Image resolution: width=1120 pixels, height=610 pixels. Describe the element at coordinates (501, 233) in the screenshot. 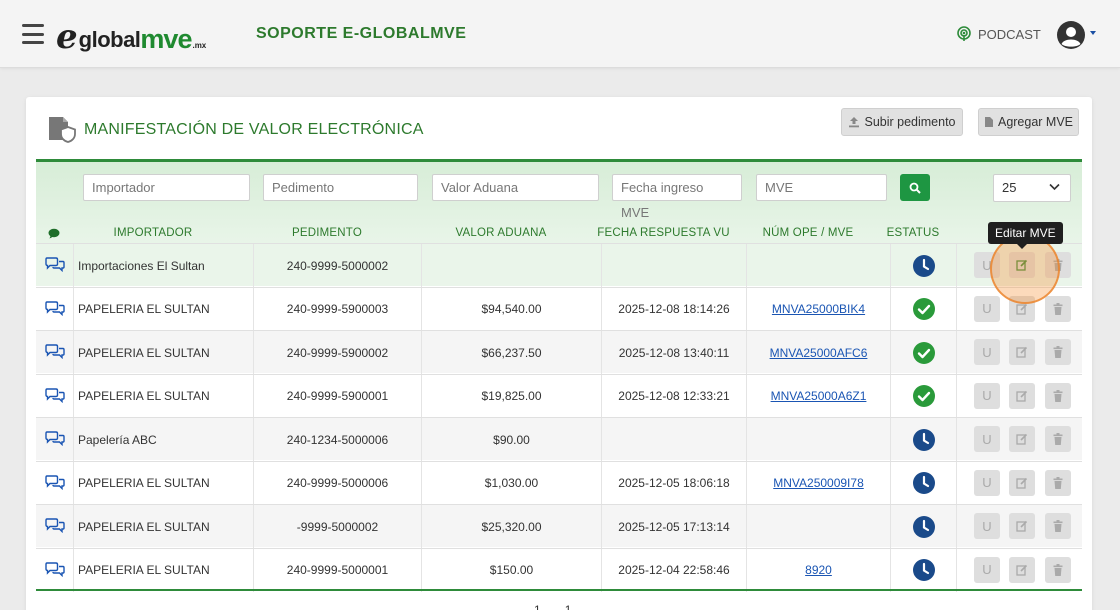

I see `column-header-valor-aduana: VALOR ADUANA` at that location.